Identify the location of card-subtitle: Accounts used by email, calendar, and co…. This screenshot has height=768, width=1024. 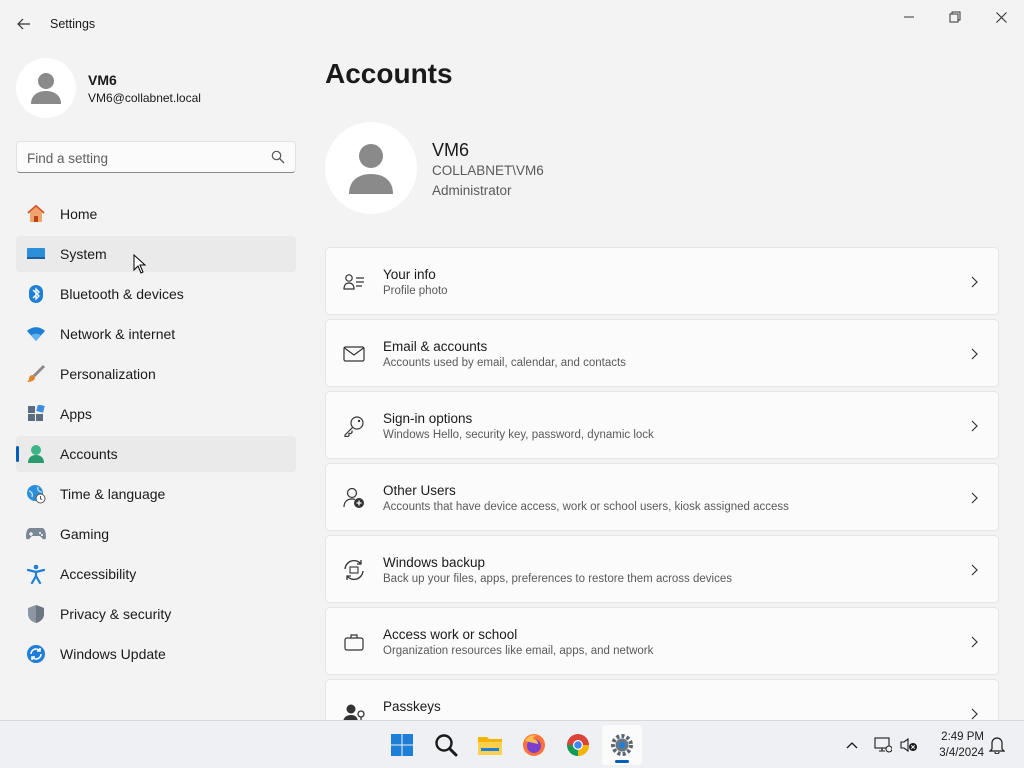
(504, 363).